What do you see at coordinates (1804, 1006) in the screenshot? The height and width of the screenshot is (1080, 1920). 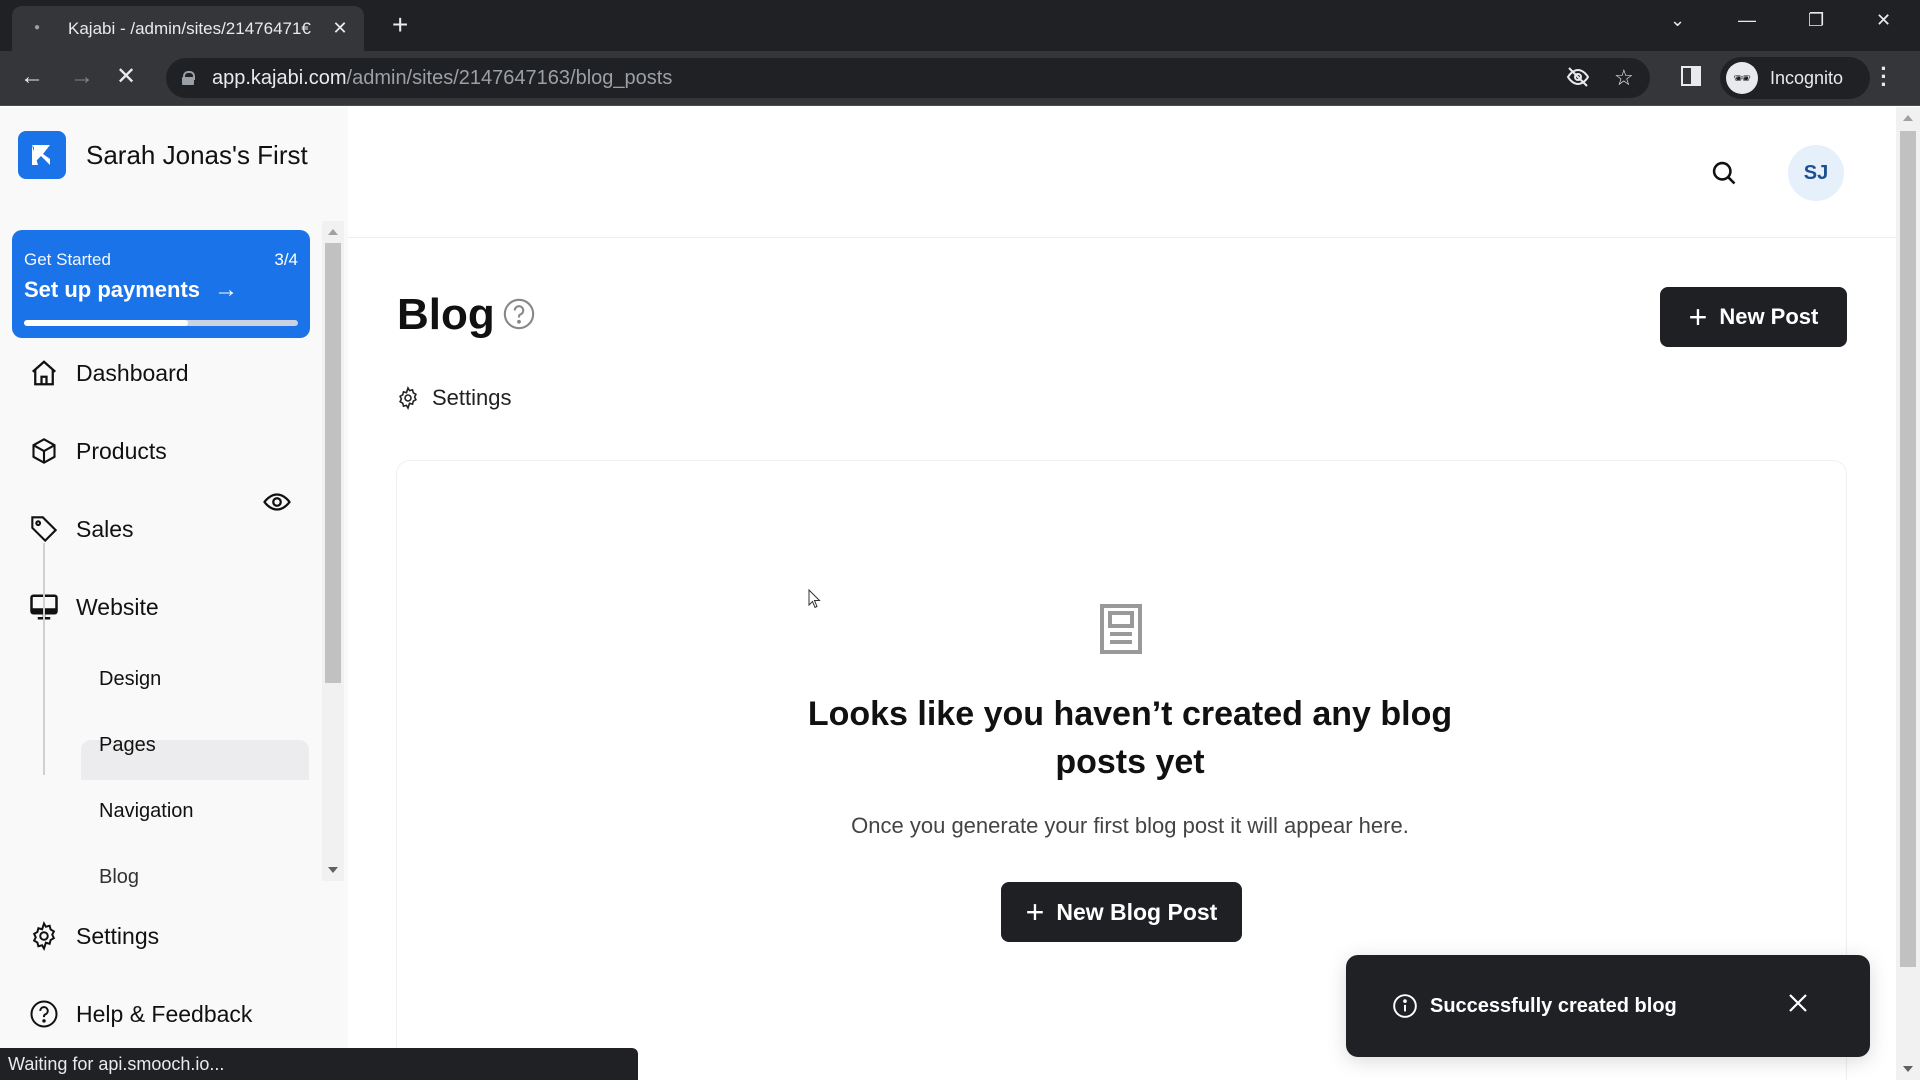 I see `close-toast-icon` at bounding box center [1804, 1006].